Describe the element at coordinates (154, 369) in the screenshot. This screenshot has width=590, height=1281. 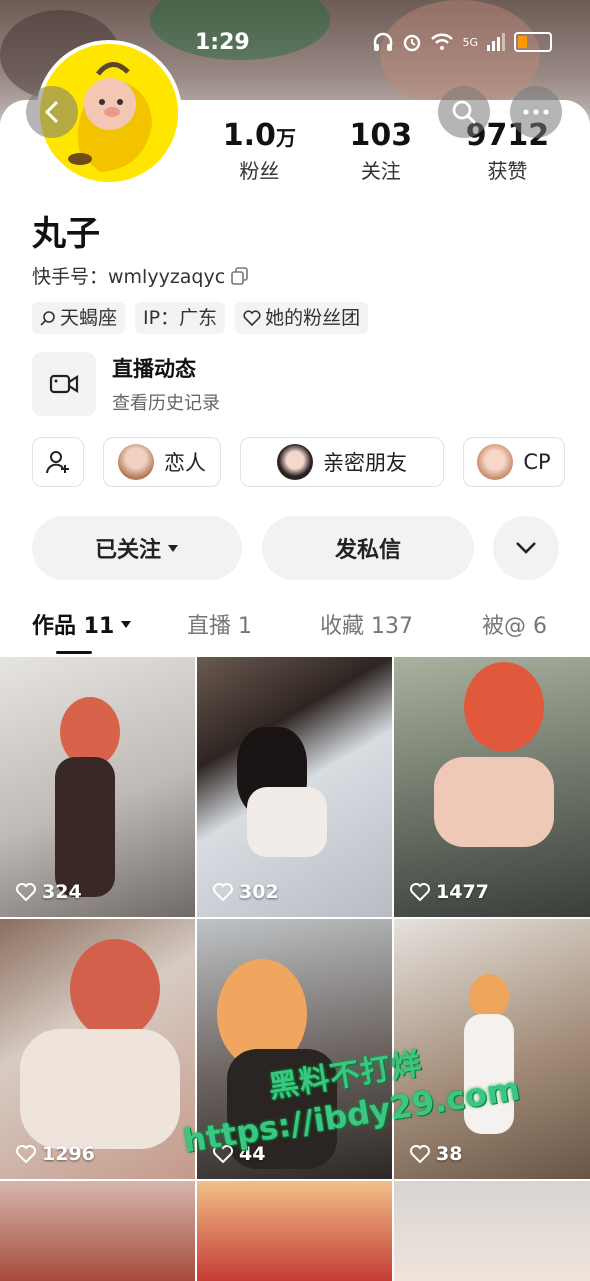
I see `live-history-title: 直播动态` at that location.